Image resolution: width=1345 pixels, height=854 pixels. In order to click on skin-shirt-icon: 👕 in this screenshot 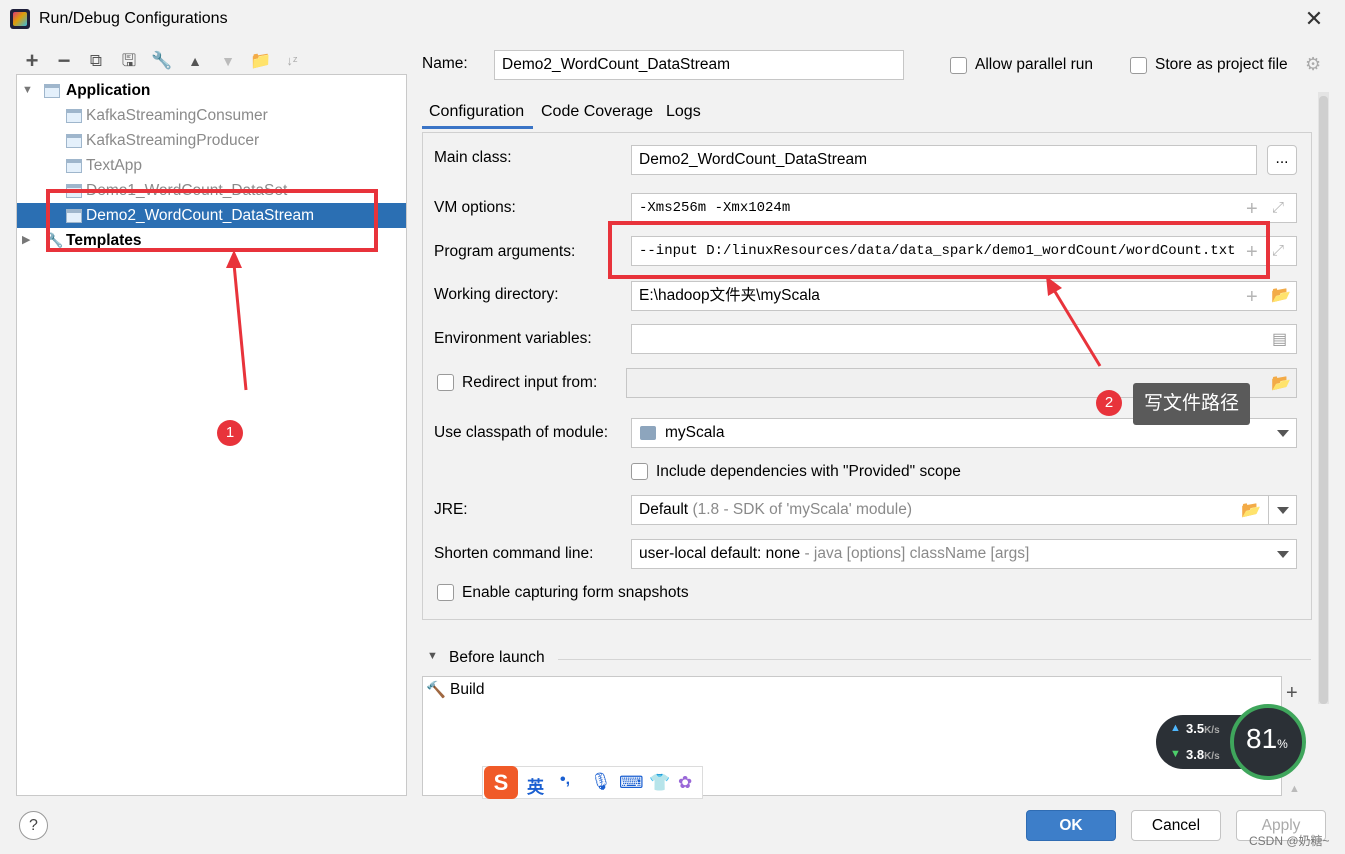, I will do `click(659, 783)`.